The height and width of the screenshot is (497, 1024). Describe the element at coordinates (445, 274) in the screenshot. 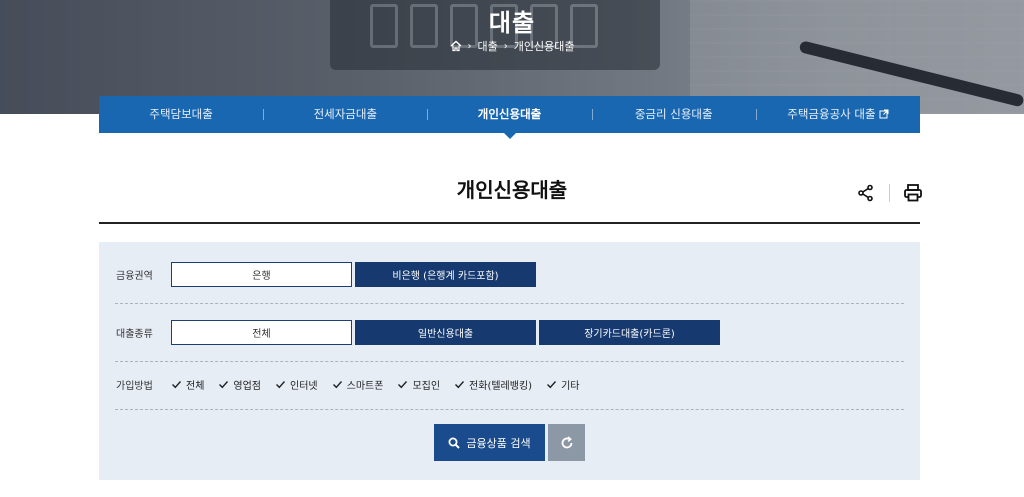

I see `option-non-bank: 비은행 (은행계 카드포함)` at that location.